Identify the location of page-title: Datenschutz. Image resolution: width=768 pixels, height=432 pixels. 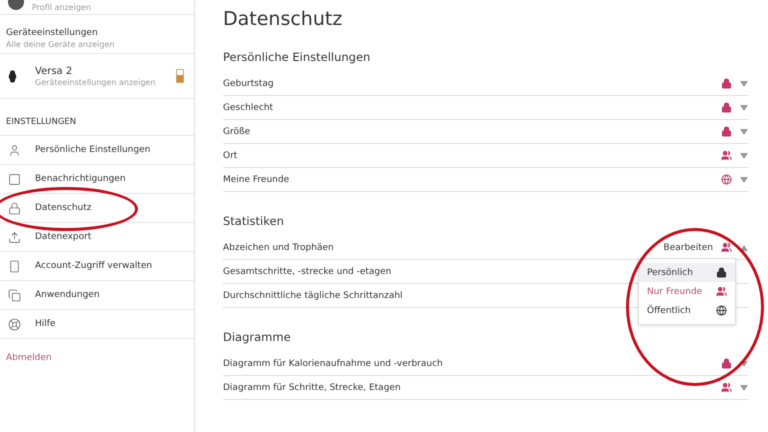
(283, 19).